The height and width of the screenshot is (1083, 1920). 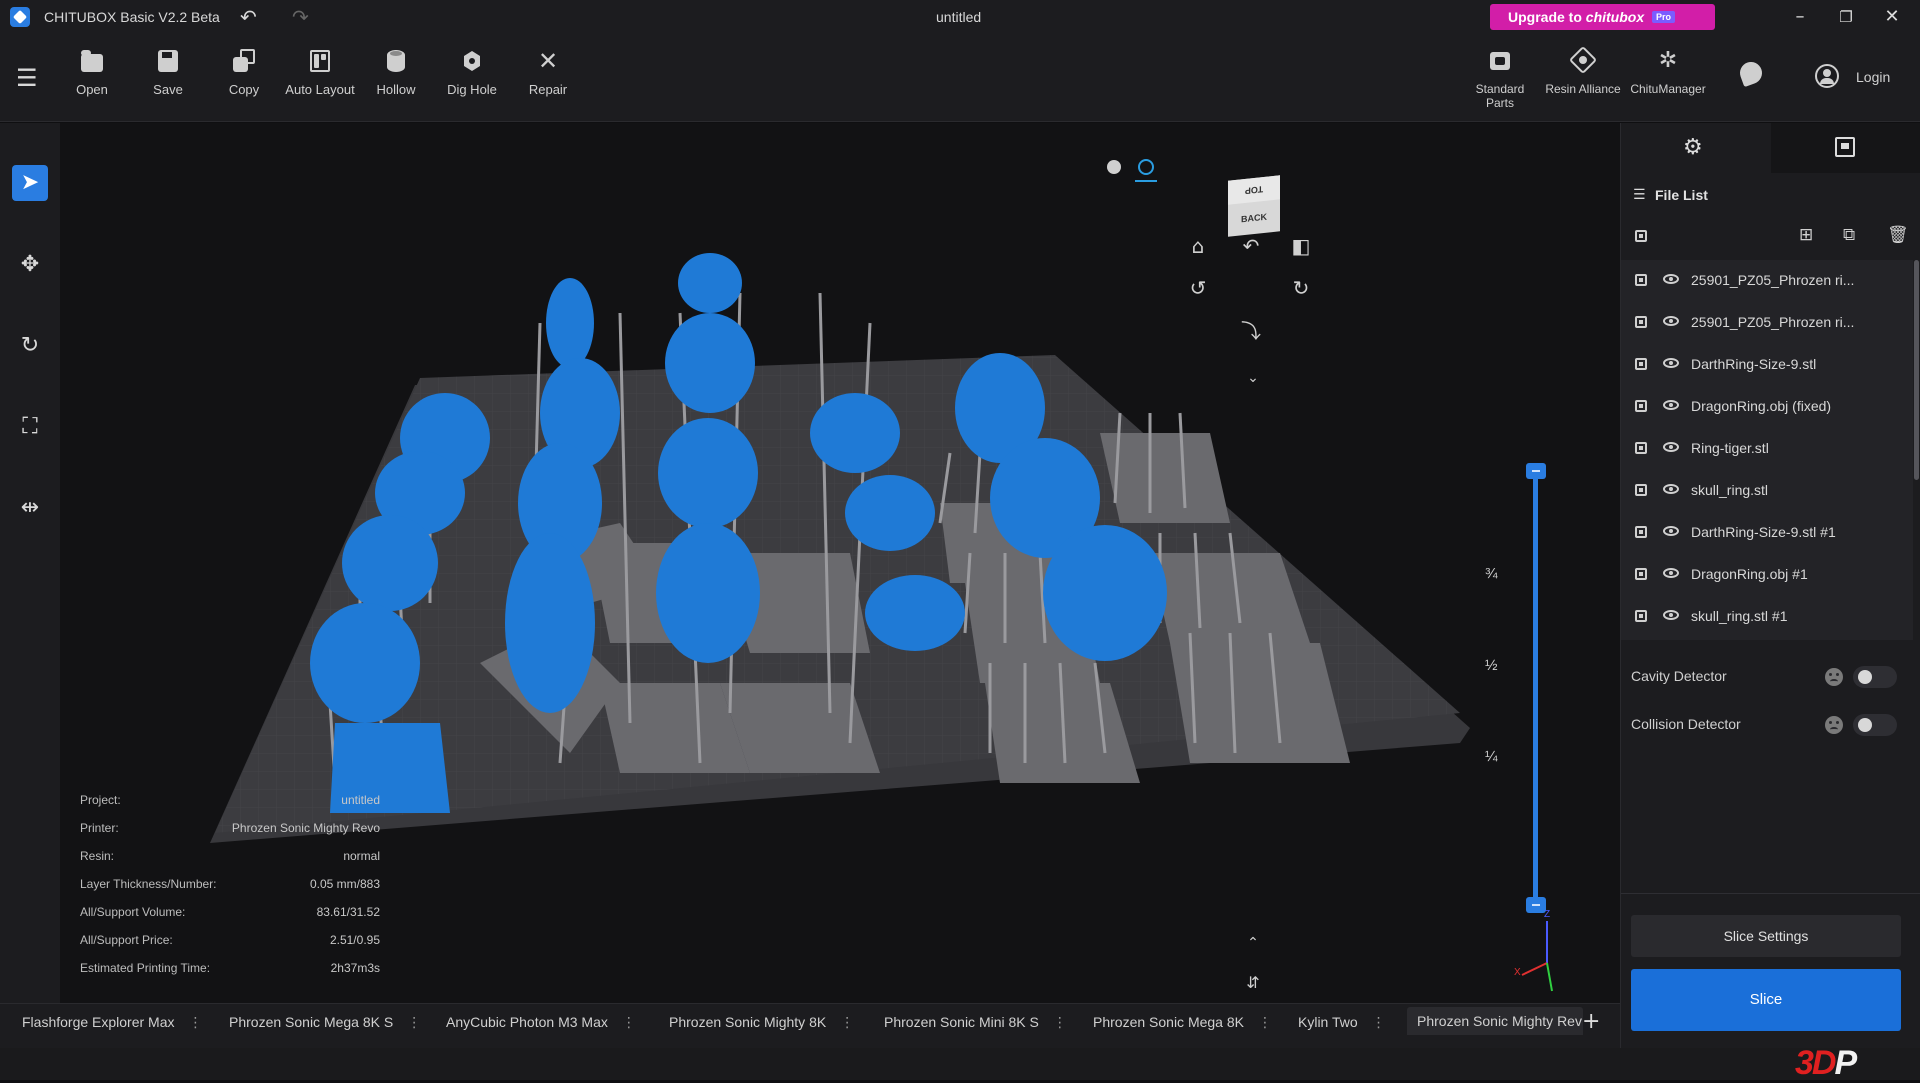 What do you see at coordinates (1696, 148) in the screenshot?
I see `tab-file-settings: ⚙` at bounding box center [1696, 148].